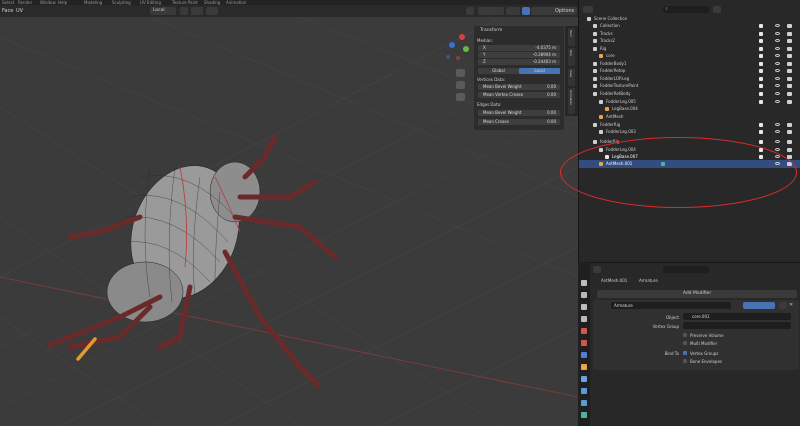 Image resolution: width=800 pixels, height=426 pixels. What do you see at coordinates (793, 305) in the screenshot?
I see `close-icon: ✕` at bounding box center [793, 305].